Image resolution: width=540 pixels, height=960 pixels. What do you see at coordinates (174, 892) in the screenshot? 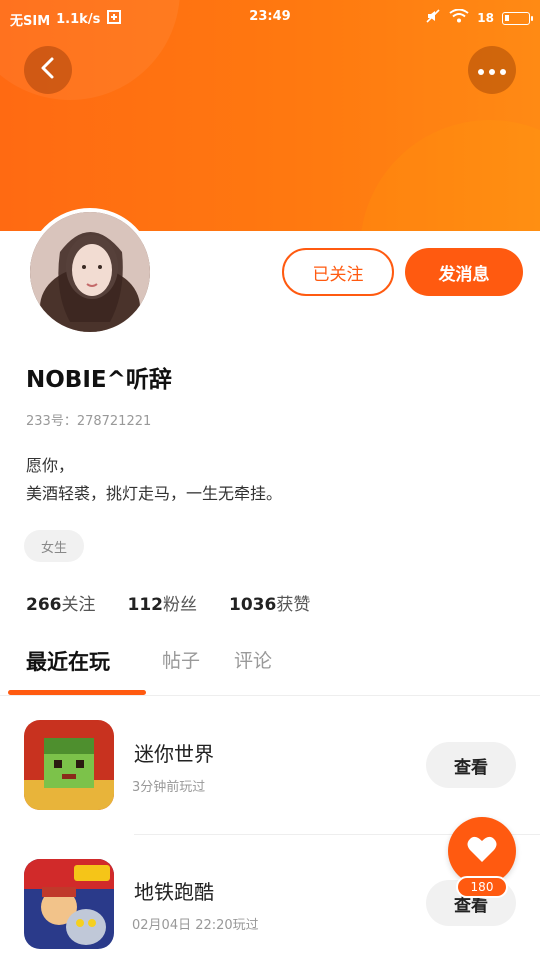
I see `game-title: 地铁跑酷` at bounding box center [174, 892].